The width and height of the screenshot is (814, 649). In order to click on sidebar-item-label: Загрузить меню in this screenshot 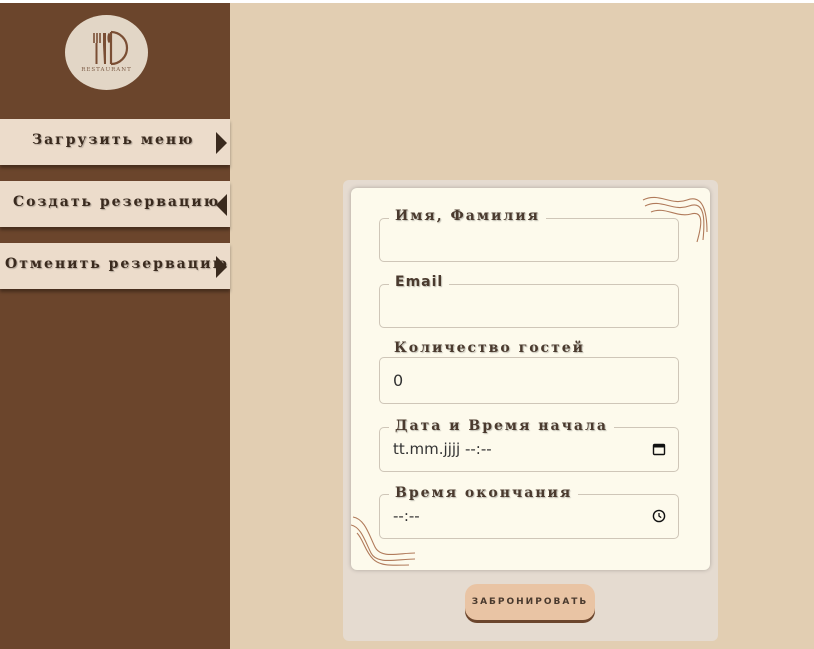, I will do `click(113, 140)`.